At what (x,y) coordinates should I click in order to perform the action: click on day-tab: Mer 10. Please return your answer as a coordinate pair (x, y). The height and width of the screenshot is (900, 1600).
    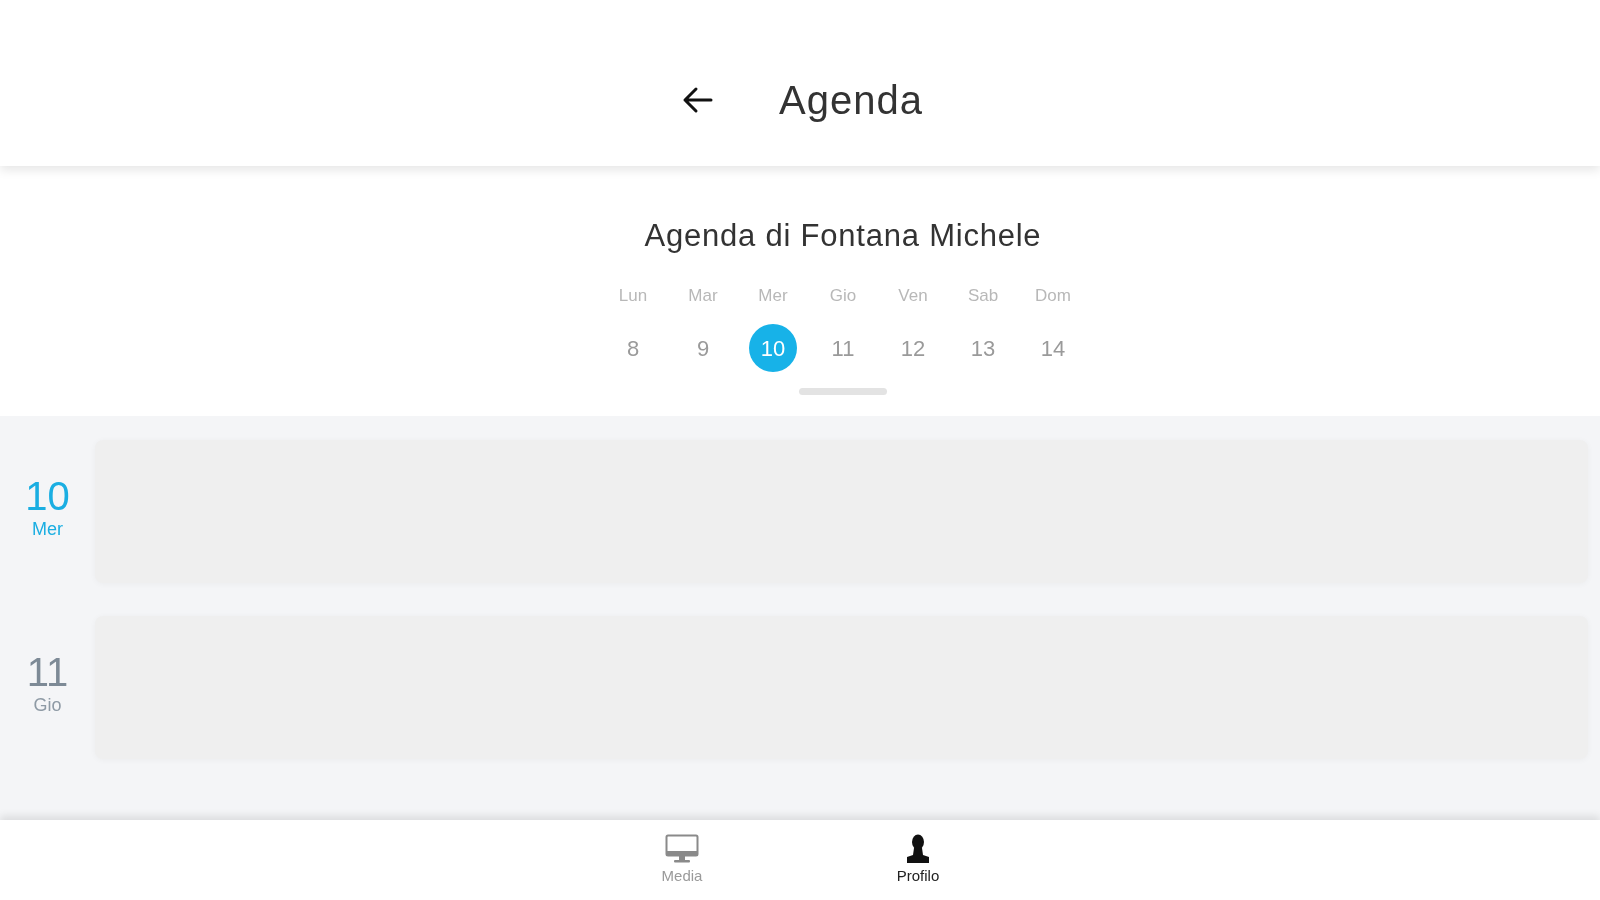
    Looking at the image, I should click on (773, 328).